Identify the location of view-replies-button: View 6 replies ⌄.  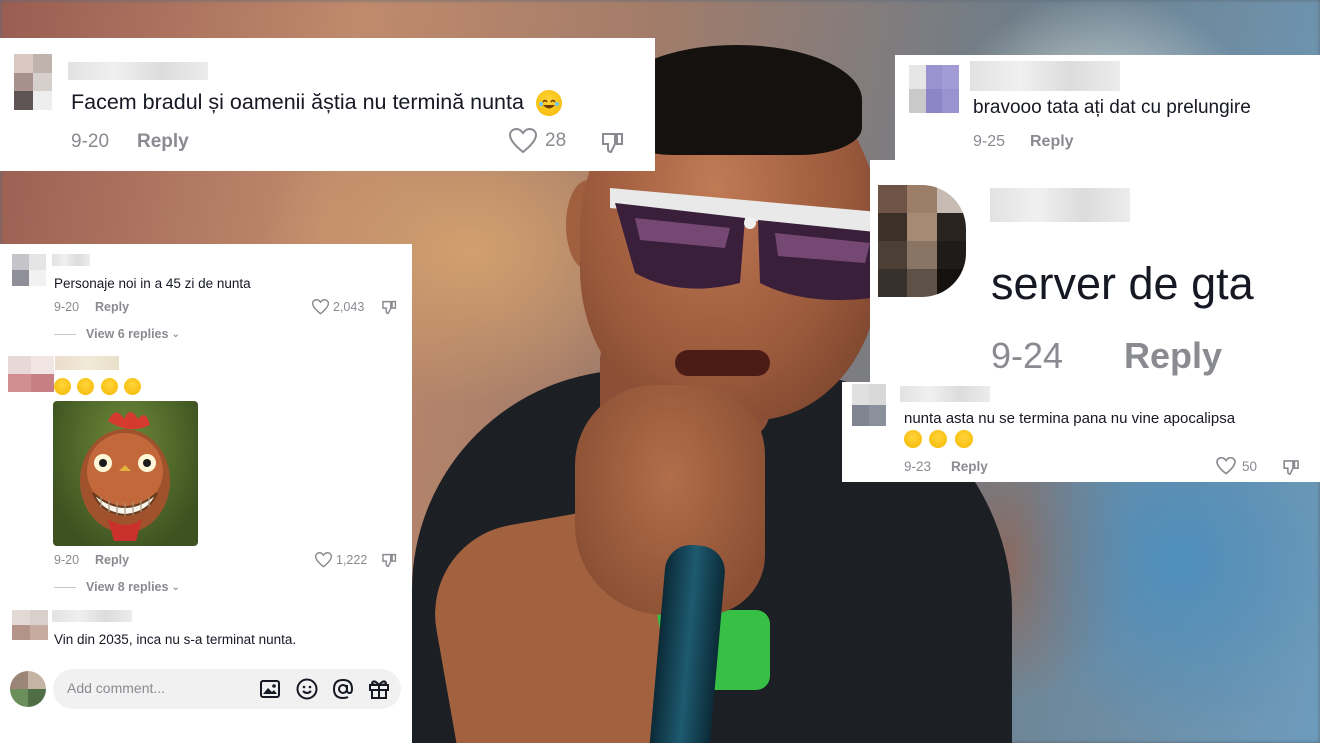
(117, 334).